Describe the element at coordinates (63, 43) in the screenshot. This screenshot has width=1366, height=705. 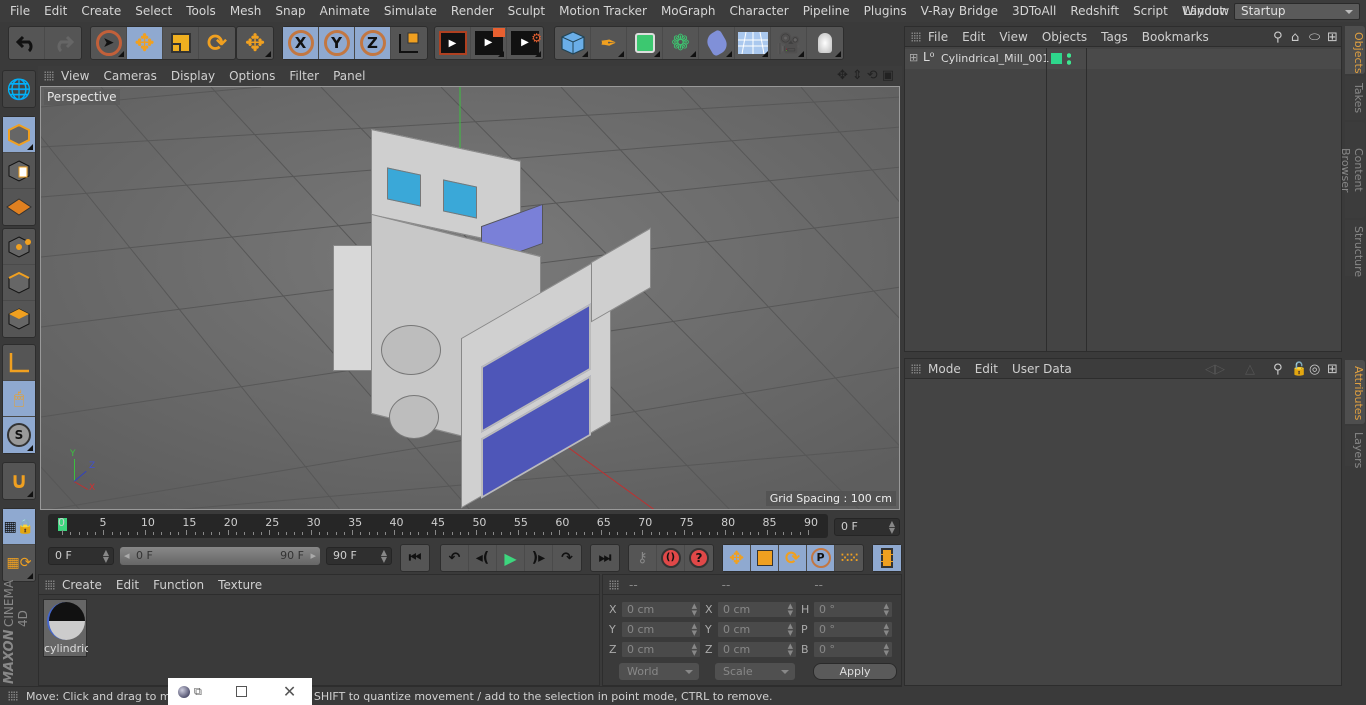
I see `redo-button` at that location.